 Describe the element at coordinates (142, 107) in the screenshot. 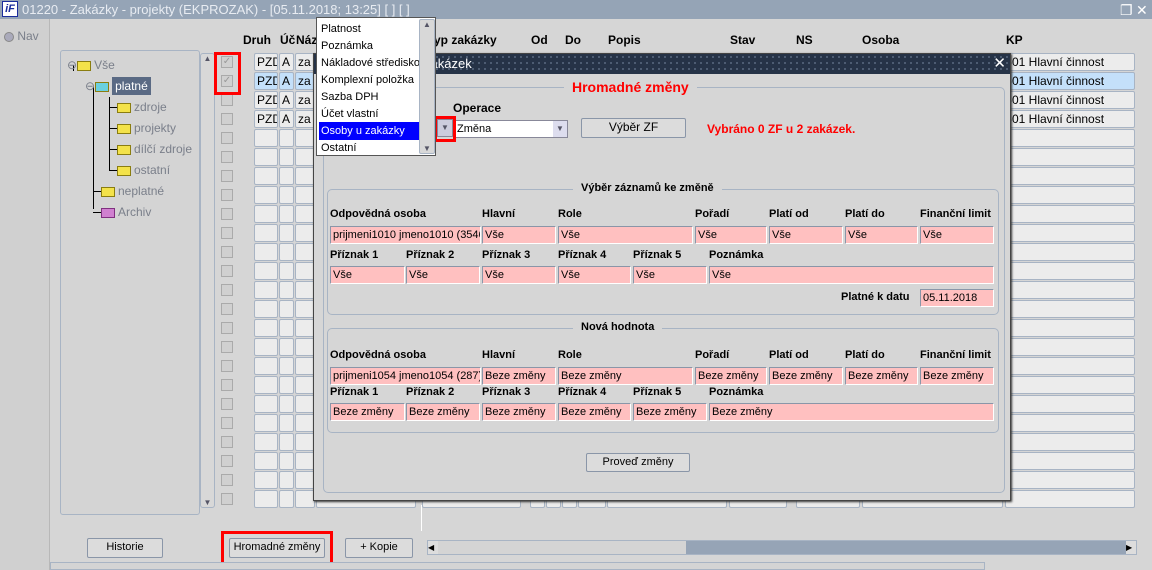

I see `tree-node-child: zdroje` at that location.